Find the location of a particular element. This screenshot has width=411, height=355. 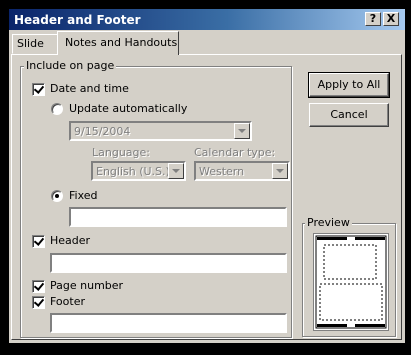

page-number-checkbox is located at coordinates (38, 286).